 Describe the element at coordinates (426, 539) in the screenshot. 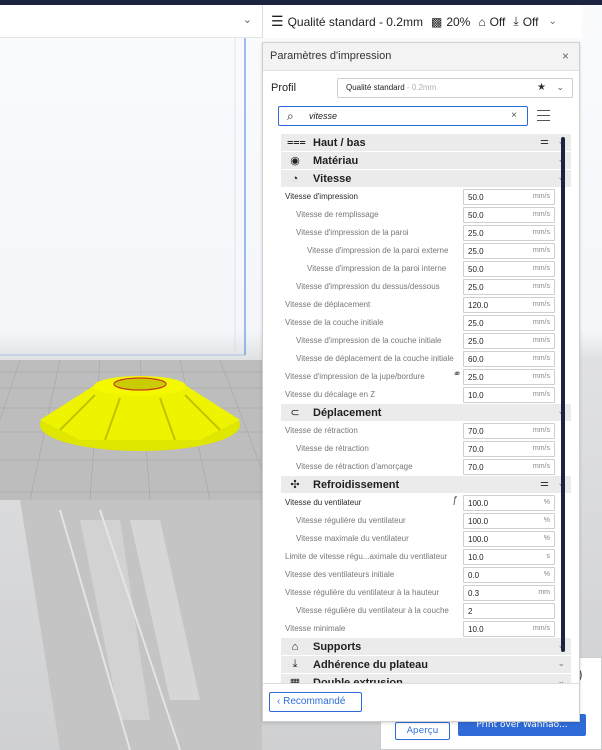

I see `setting-row: Vitesse maximale du ventilateur 100.0%` at that location.